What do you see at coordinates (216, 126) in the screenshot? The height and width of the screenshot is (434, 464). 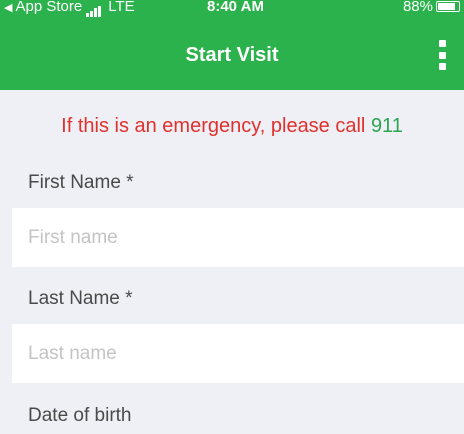 I see `emergency-text: If this is an emergency, please call` at bounding box center [216, 126].